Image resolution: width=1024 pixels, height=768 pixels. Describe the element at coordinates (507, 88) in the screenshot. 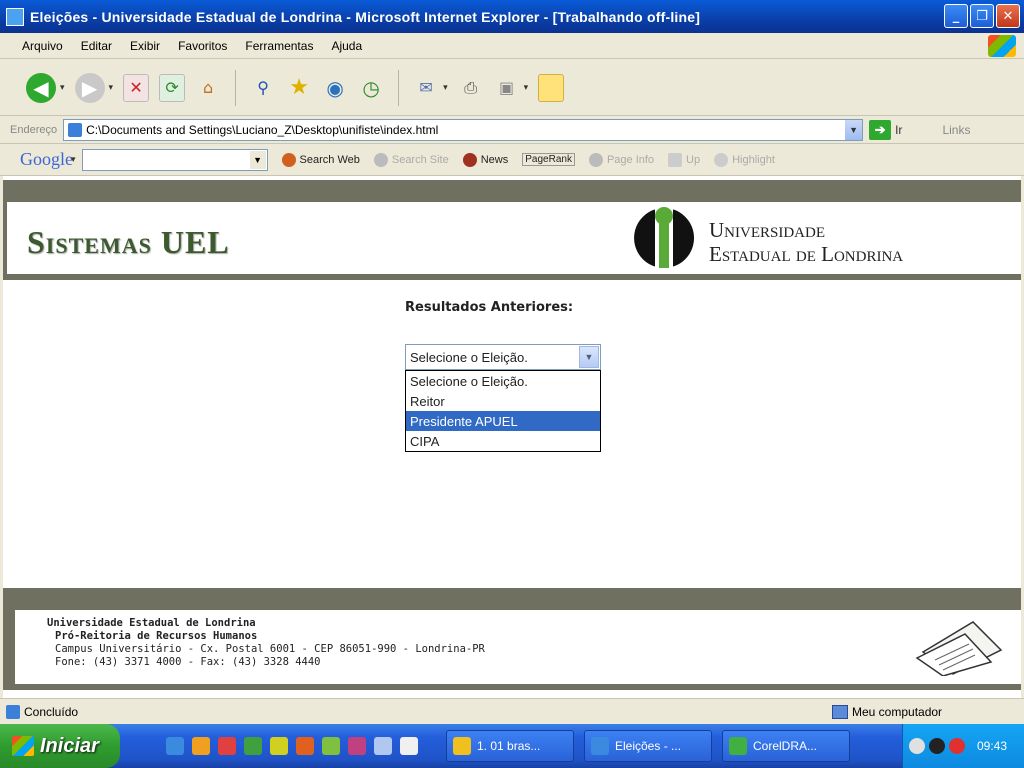

I see `edit-icon: ▣` at that location.